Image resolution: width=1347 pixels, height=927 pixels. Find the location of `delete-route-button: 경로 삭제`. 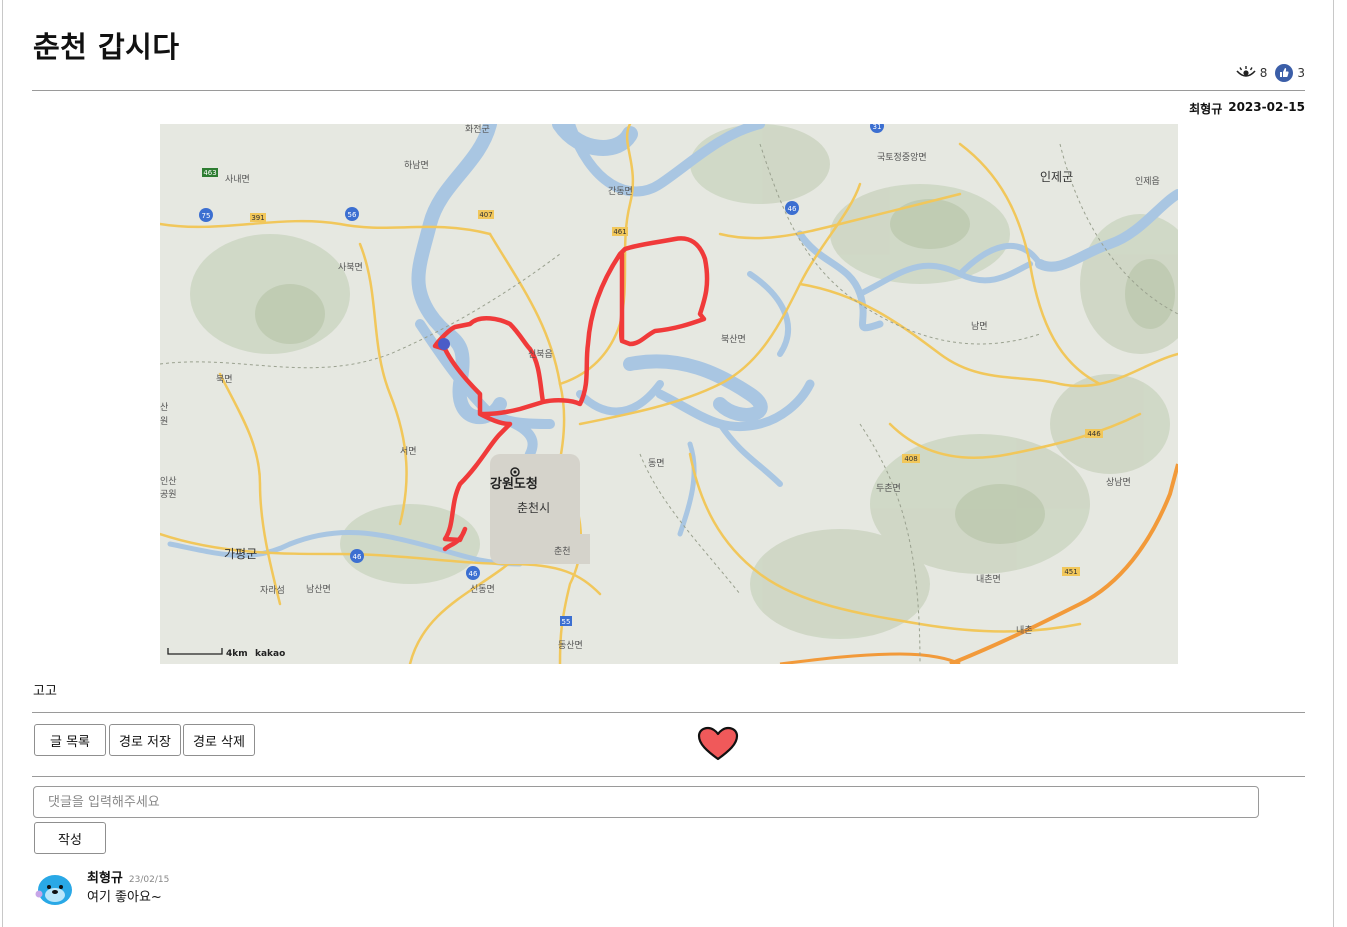

delete-route-button: 경로 삭제 is located at coordinates (219, 740).